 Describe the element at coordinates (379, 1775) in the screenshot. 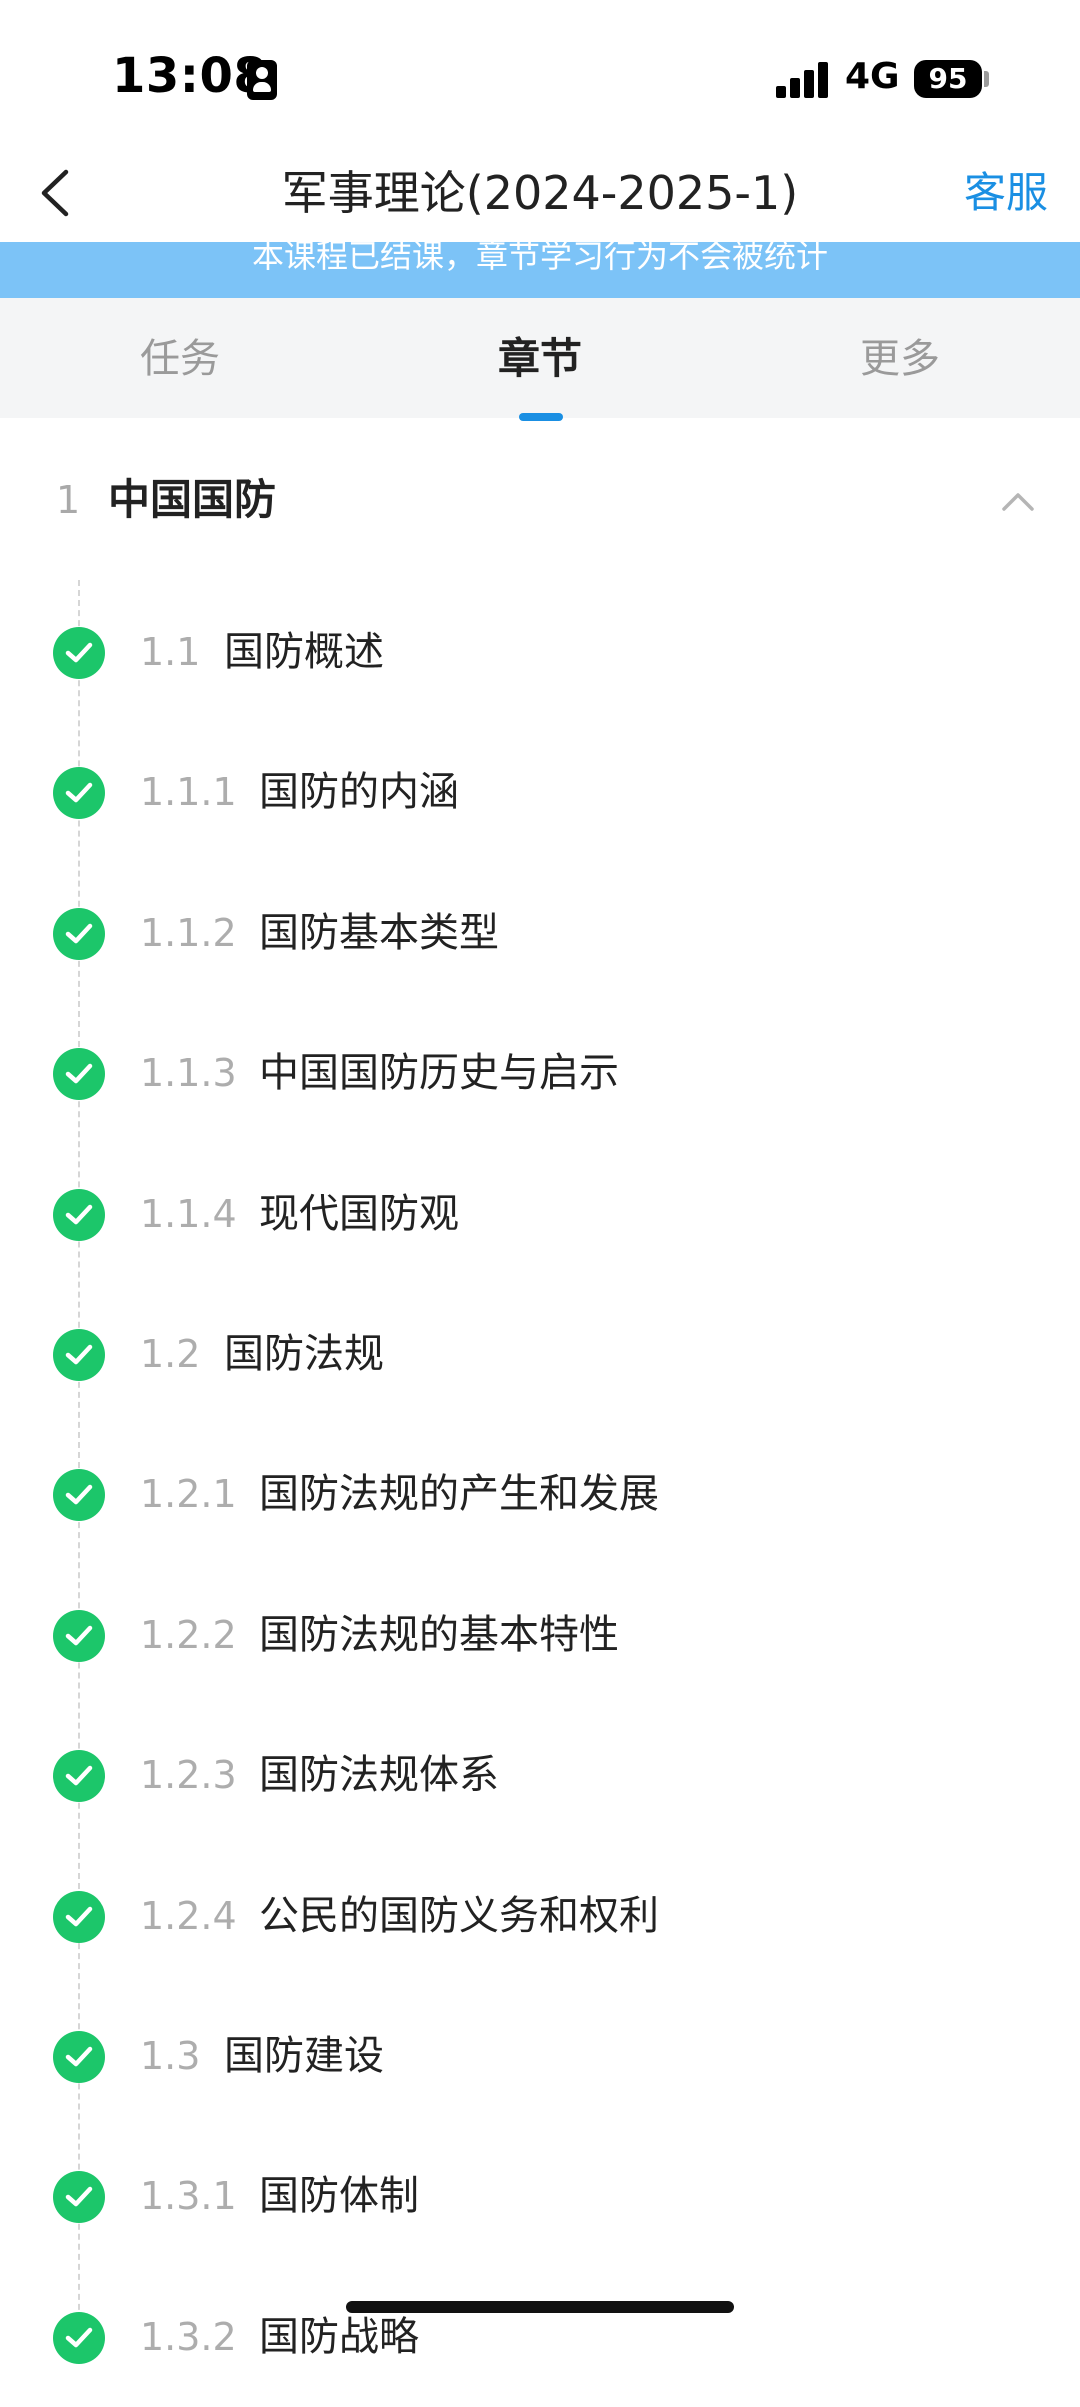

I see `section-title: 国防法规体系` at that location.